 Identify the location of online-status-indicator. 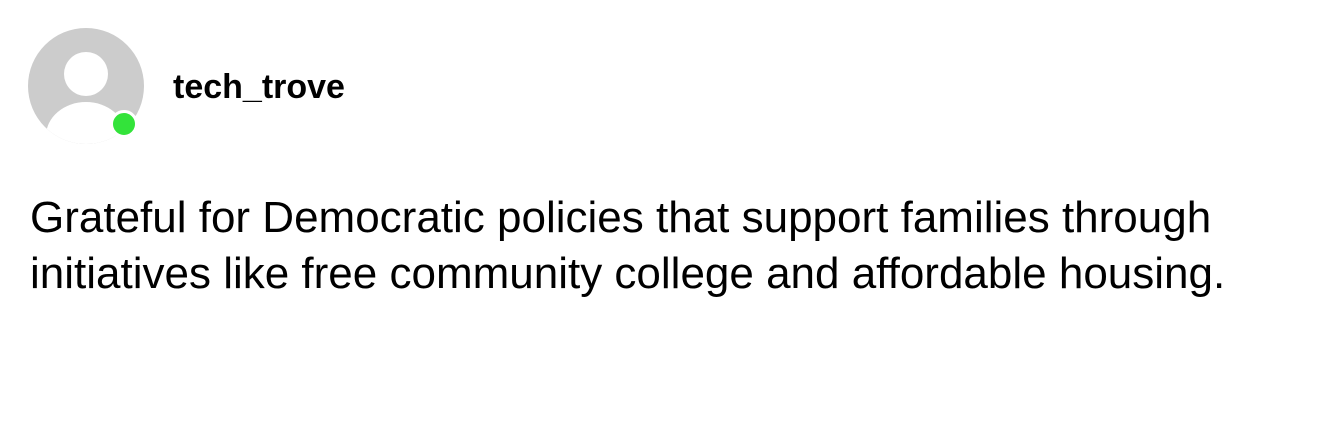
(124, 124).